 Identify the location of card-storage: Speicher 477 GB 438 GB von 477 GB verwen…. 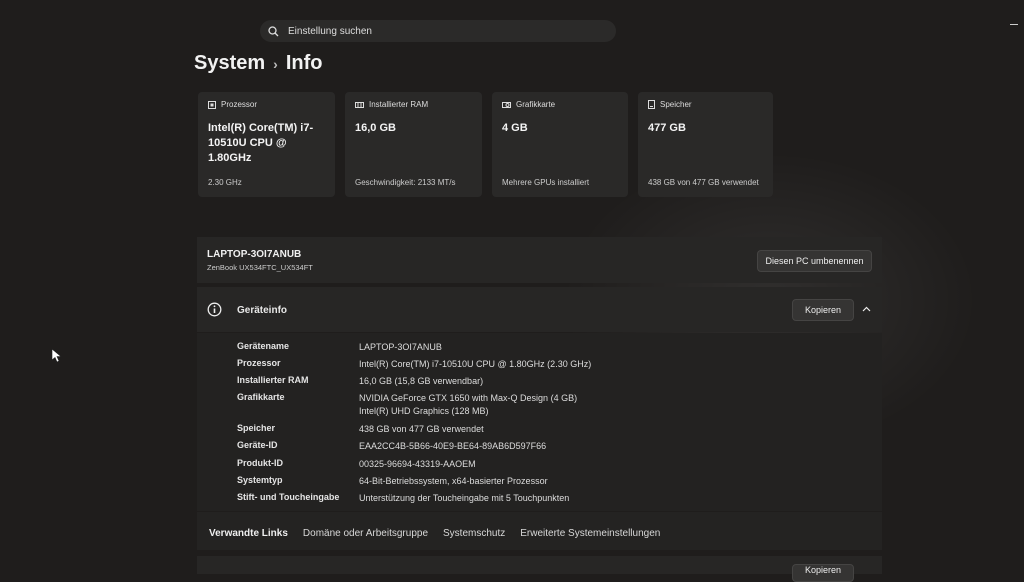
(705, 144).